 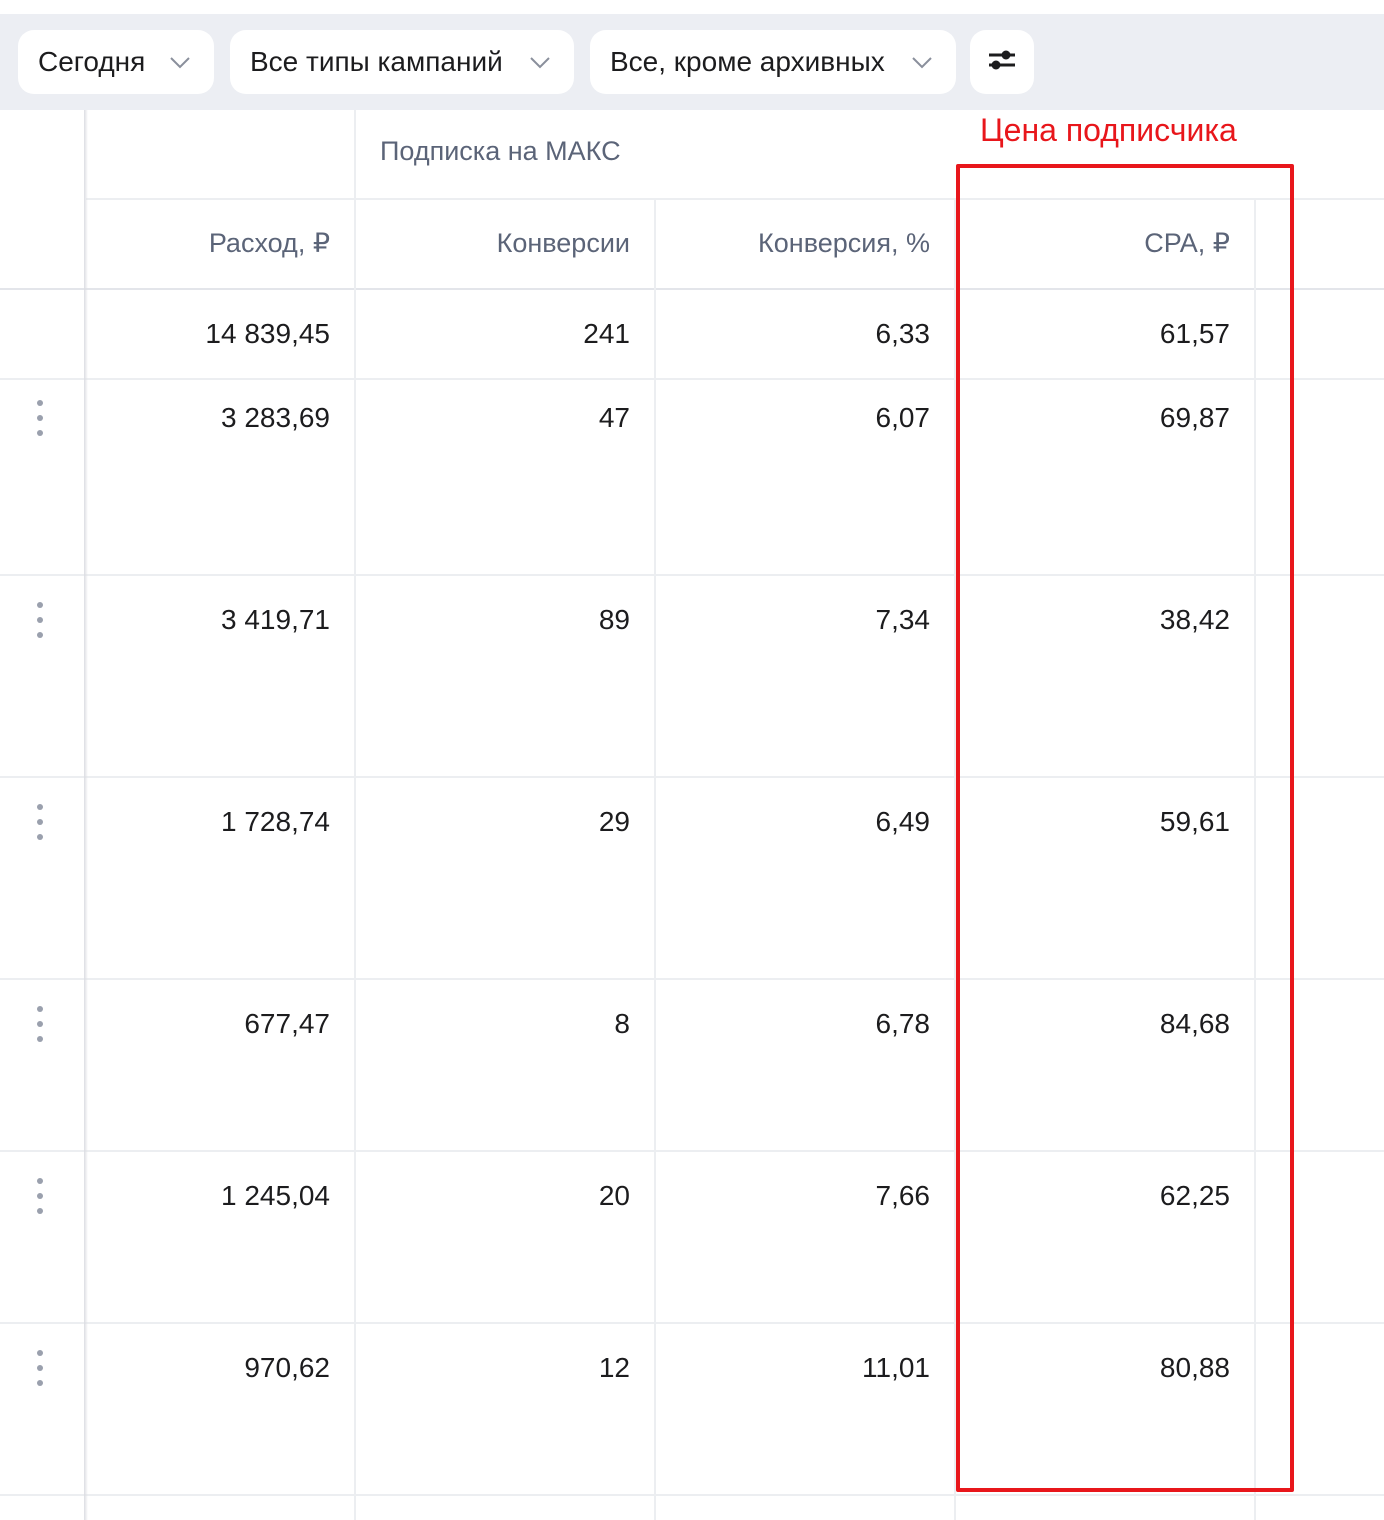 I want to click on cell-conversion-rate: 6,49, so click(x=903, y=821).